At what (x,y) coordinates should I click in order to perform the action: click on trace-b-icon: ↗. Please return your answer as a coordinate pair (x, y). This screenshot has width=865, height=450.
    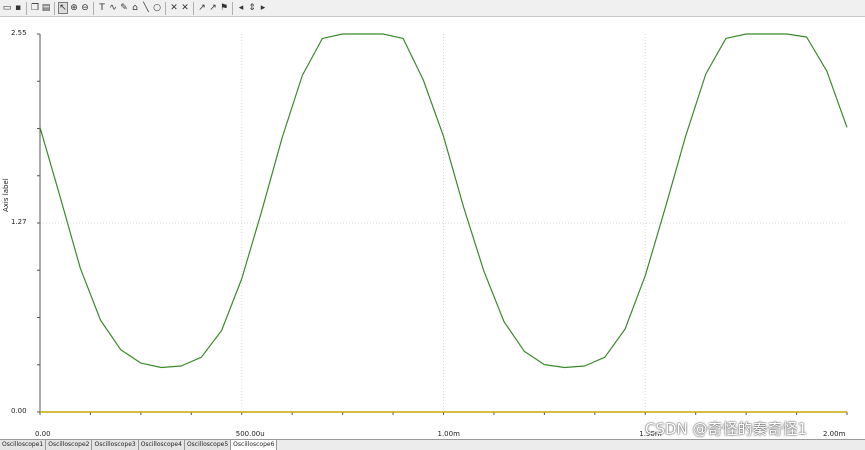
    Looking at the image, I should click on (213, 8).